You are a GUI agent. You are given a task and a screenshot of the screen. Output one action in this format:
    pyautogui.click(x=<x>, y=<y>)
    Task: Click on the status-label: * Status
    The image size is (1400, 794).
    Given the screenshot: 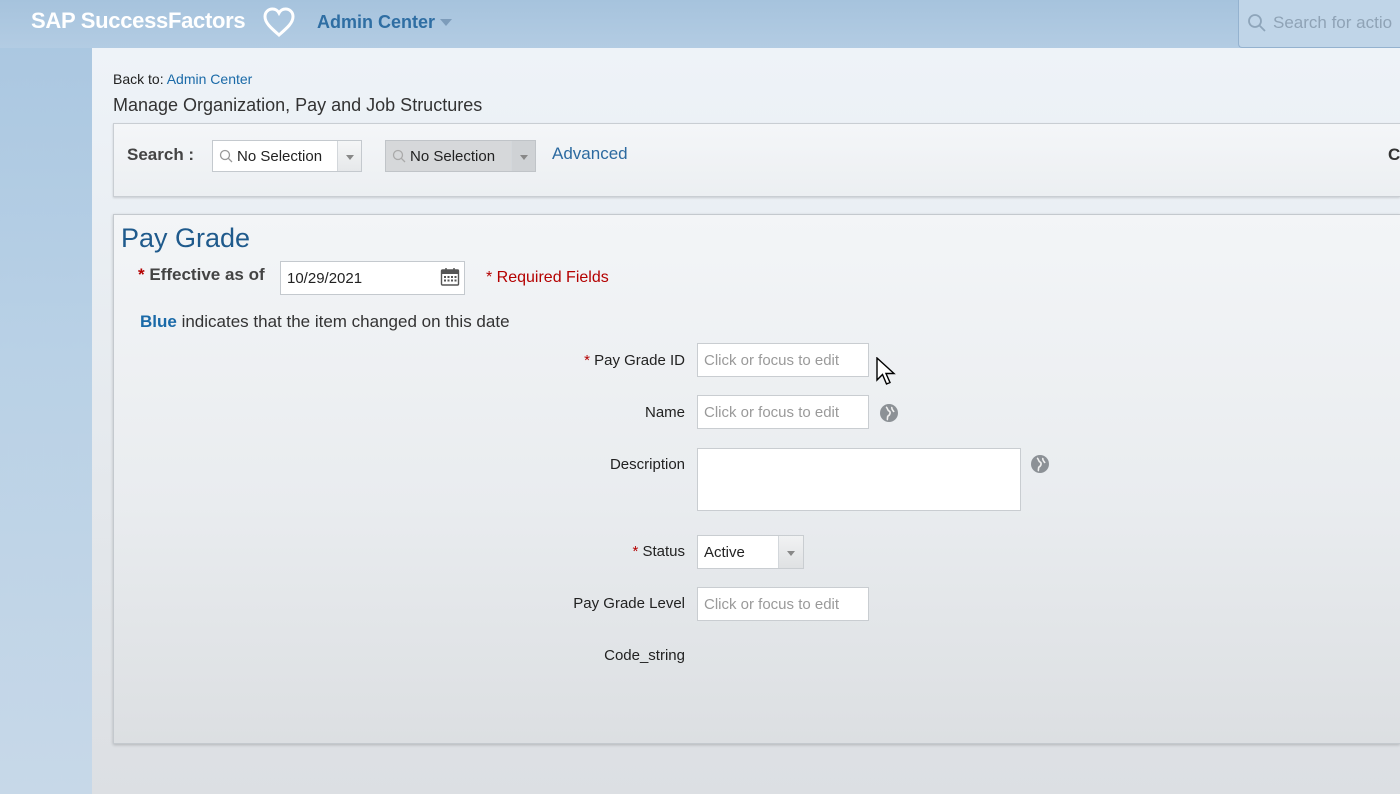 What is the action you would take?
    pyautogui.click(x=535, y=551)
    